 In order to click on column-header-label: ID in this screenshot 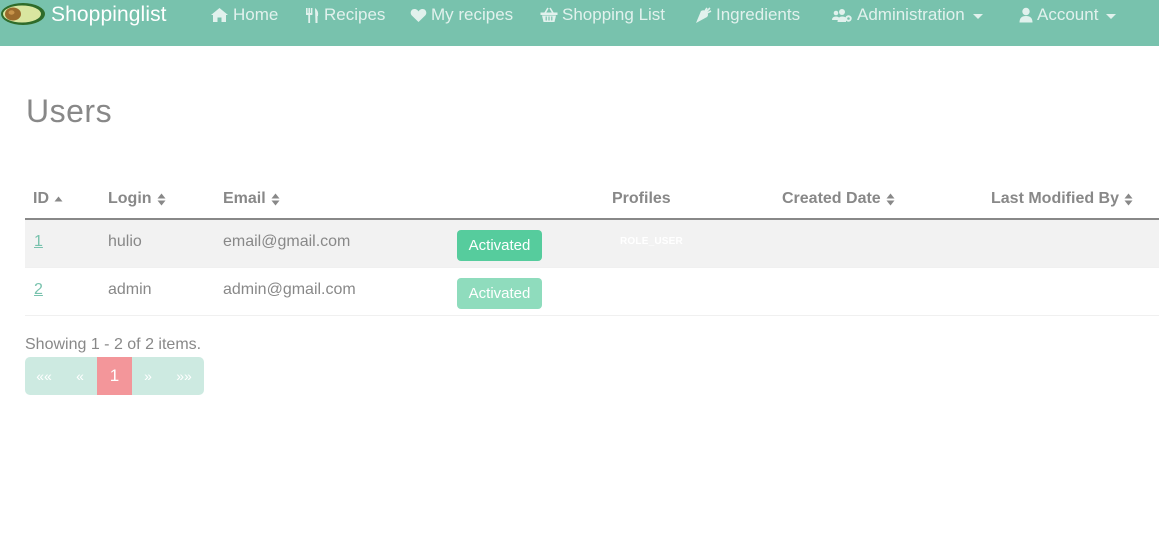, I will do `click(41, 198)`.